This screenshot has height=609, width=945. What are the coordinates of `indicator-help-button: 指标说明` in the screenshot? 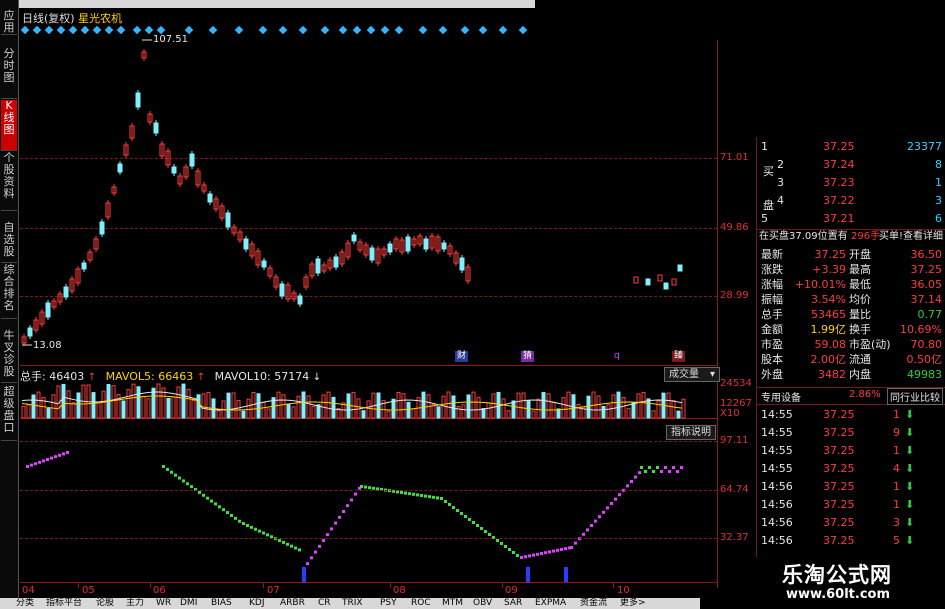 It's located at (691, 432).